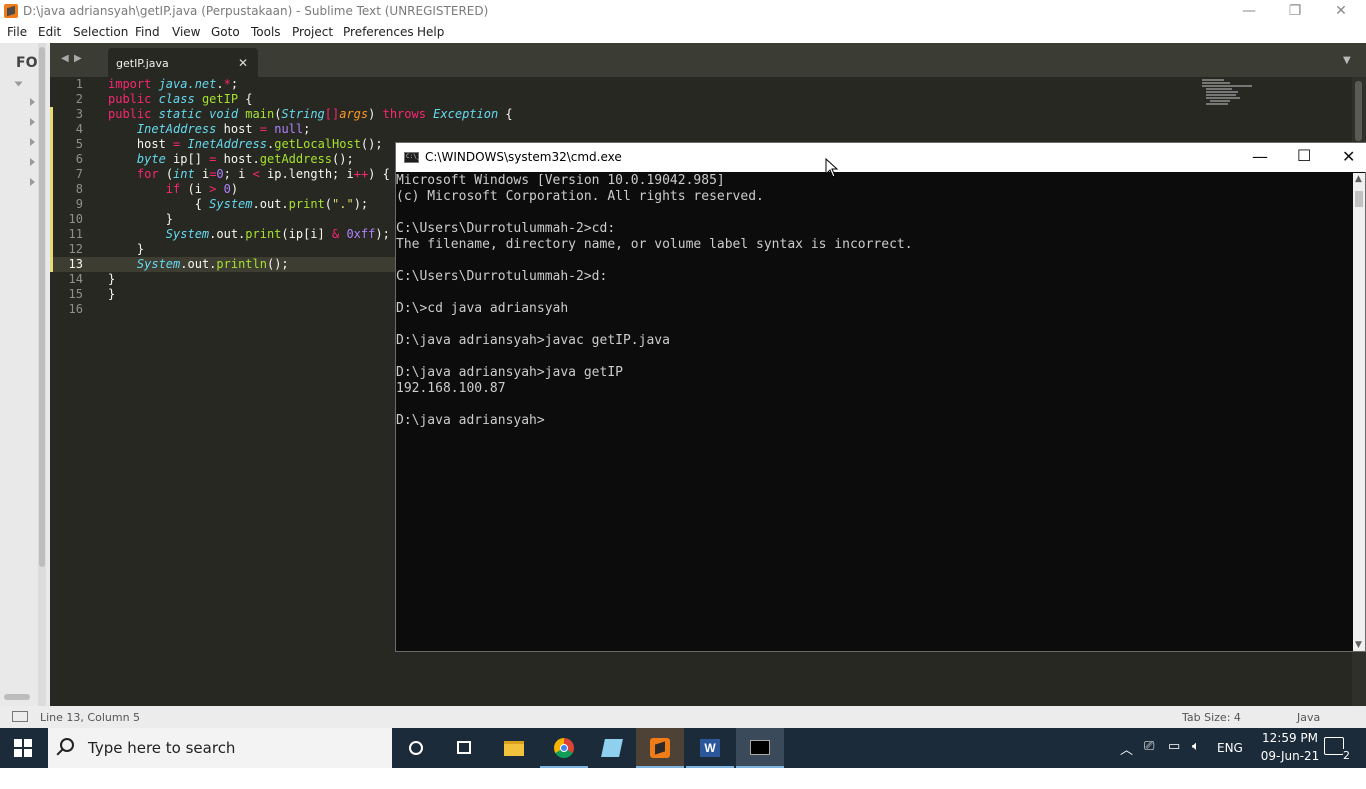  Describe the element at coordinates (187, 234) in the screenshot. I see `code-token: System` at that location.